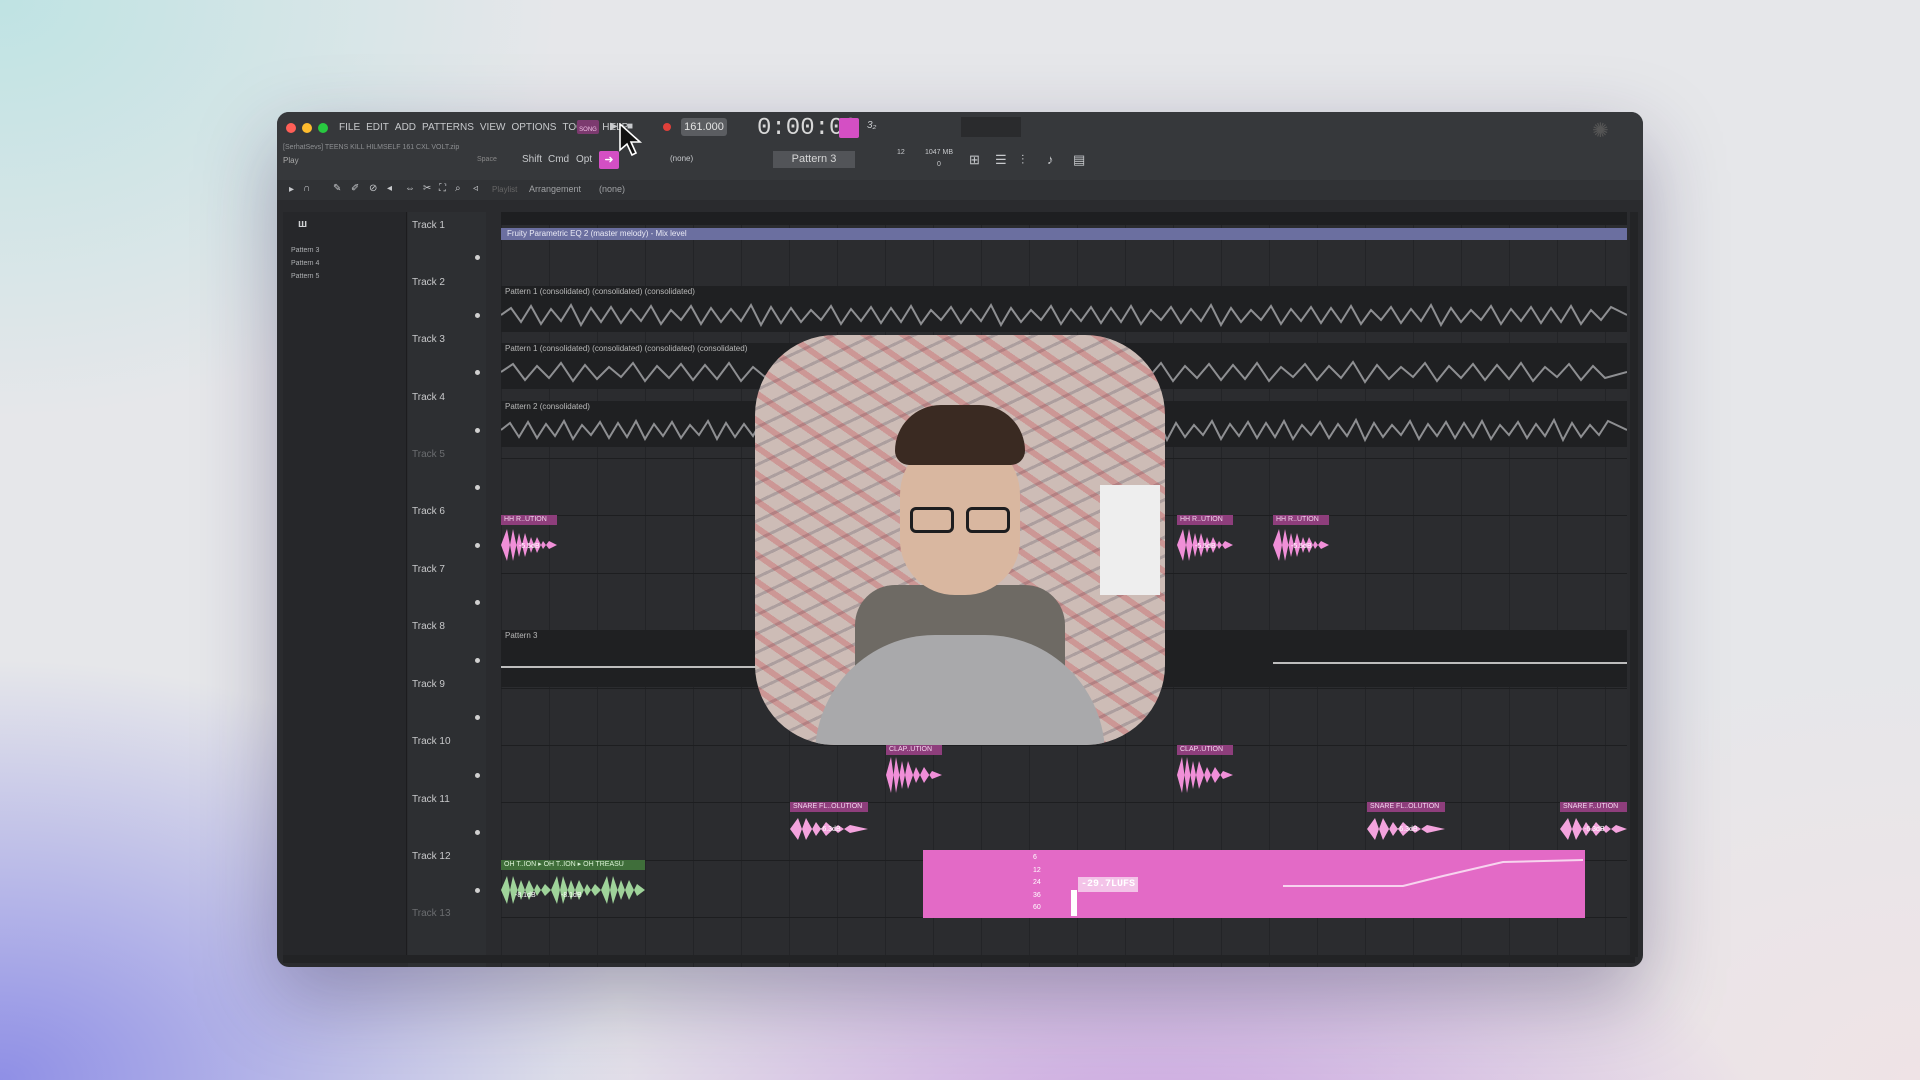  What do you see at coordinates (1022, 160) in the screenshot?
I see `mixer-icon: ⫶` at bounding box center [1022, 160].